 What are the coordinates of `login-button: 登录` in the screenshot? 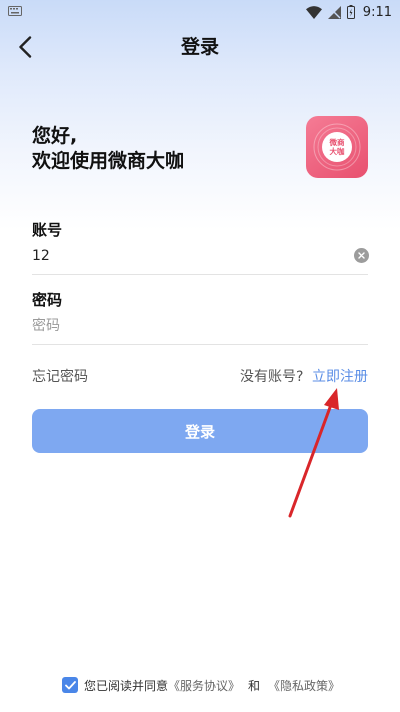 It's located at (200, 431).